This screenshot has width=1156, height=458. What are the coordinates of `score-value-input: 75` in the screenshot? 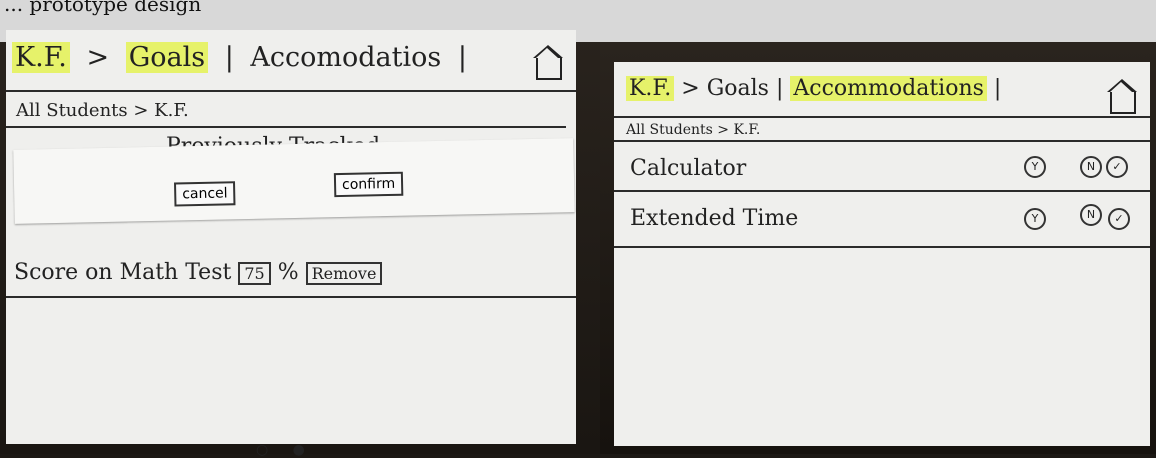 It's located at (254, 273).